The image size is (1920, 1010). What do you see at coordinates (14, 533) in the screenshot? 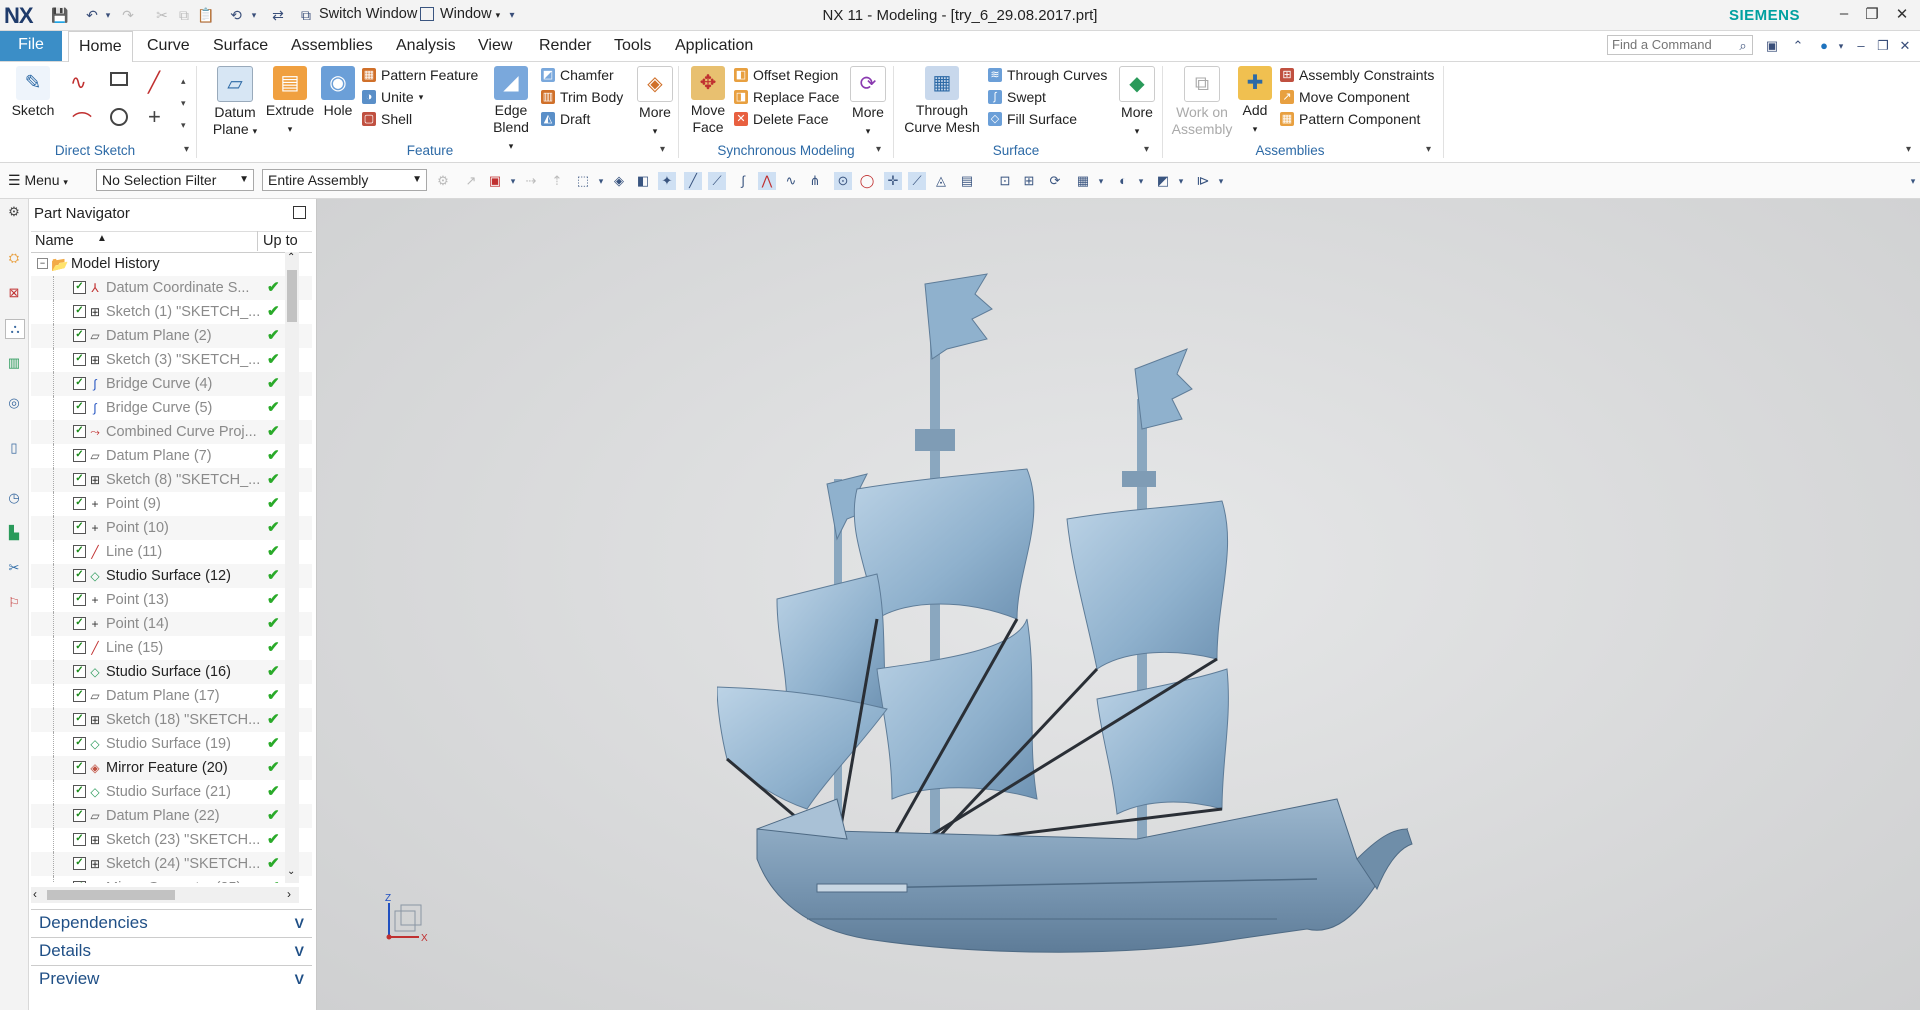
I see `system-materials-icon: ▙` at bounding box center [14, 533].